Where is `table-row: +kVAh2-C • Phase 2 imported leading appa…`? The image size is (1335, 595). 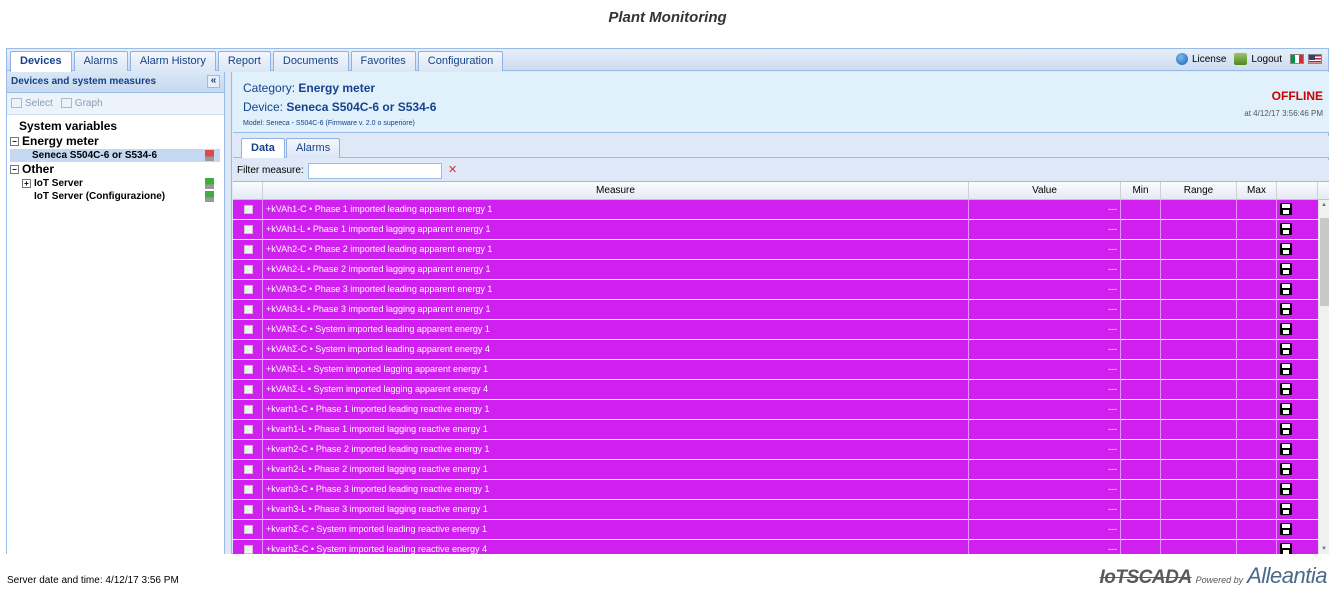 table-row: +kVAh2-C • Phase 2 imported leading appa… is located at coordinates (775, 250).